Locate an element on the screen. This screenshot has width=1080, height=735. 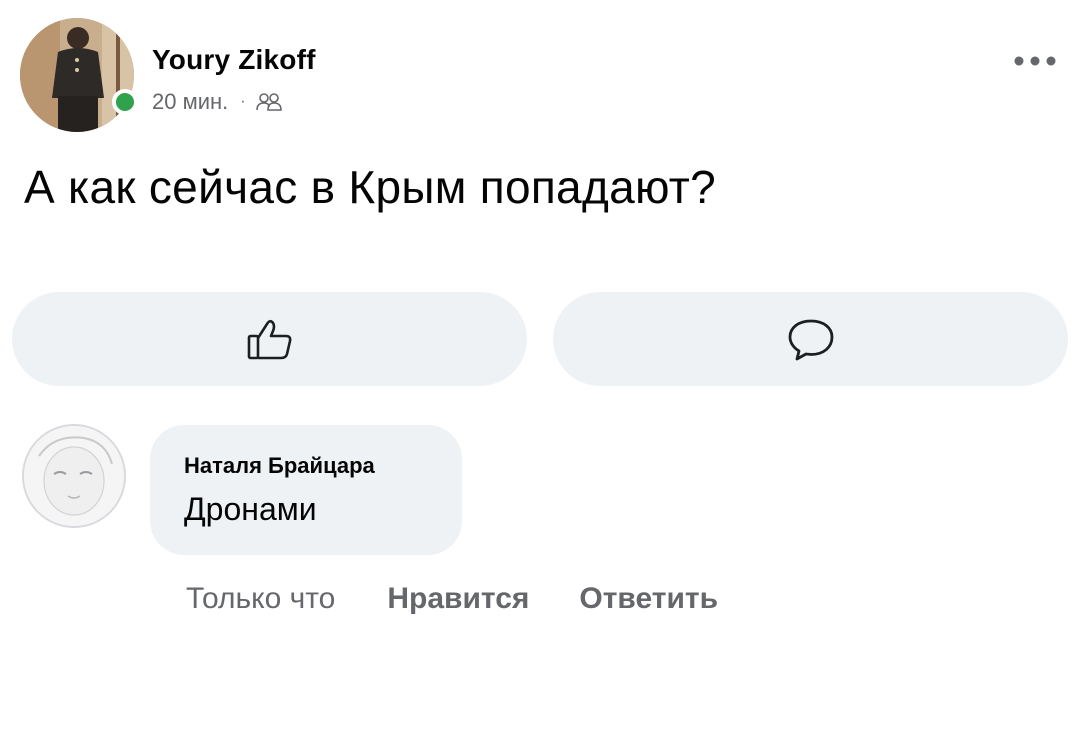
author-avatar-image is located at coordinates (77, 75).